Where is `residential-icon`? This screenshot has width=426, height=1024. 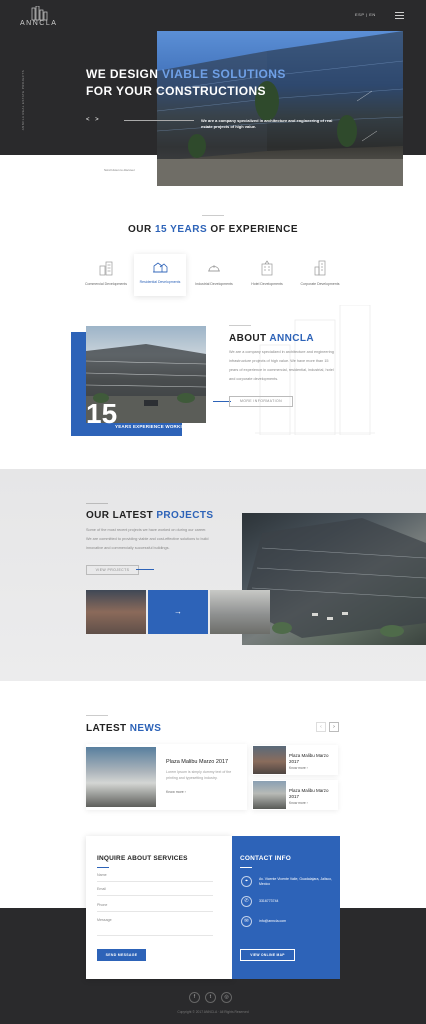
residential-icon is located at coordinates (160, 267).